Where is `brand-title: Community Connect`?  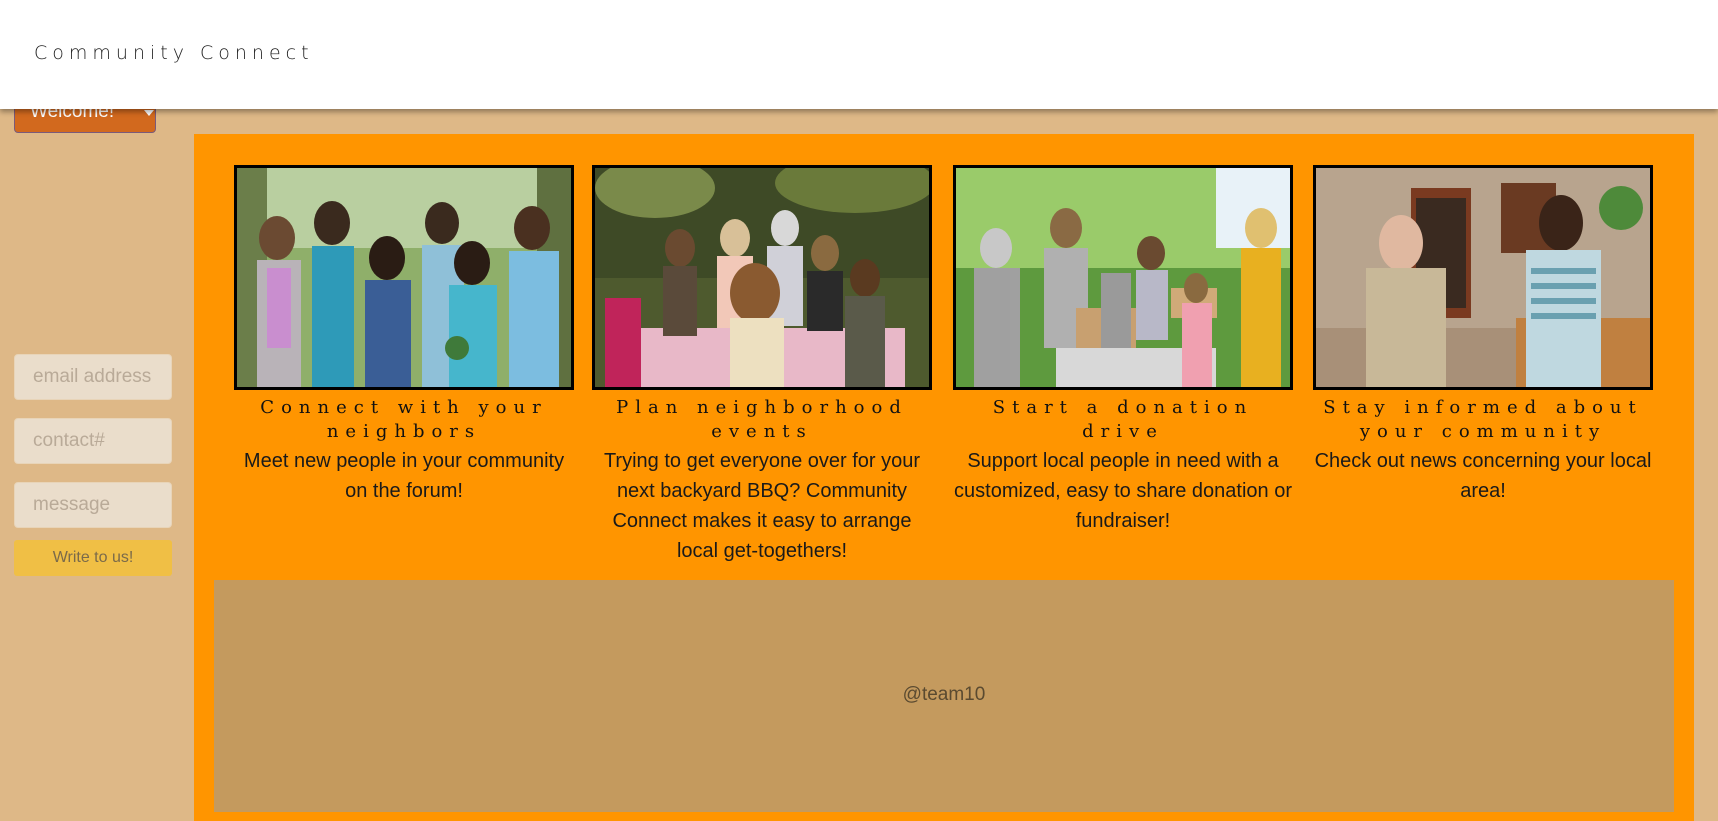 brand-title: Community Connect is located at coordinates (174, 53).